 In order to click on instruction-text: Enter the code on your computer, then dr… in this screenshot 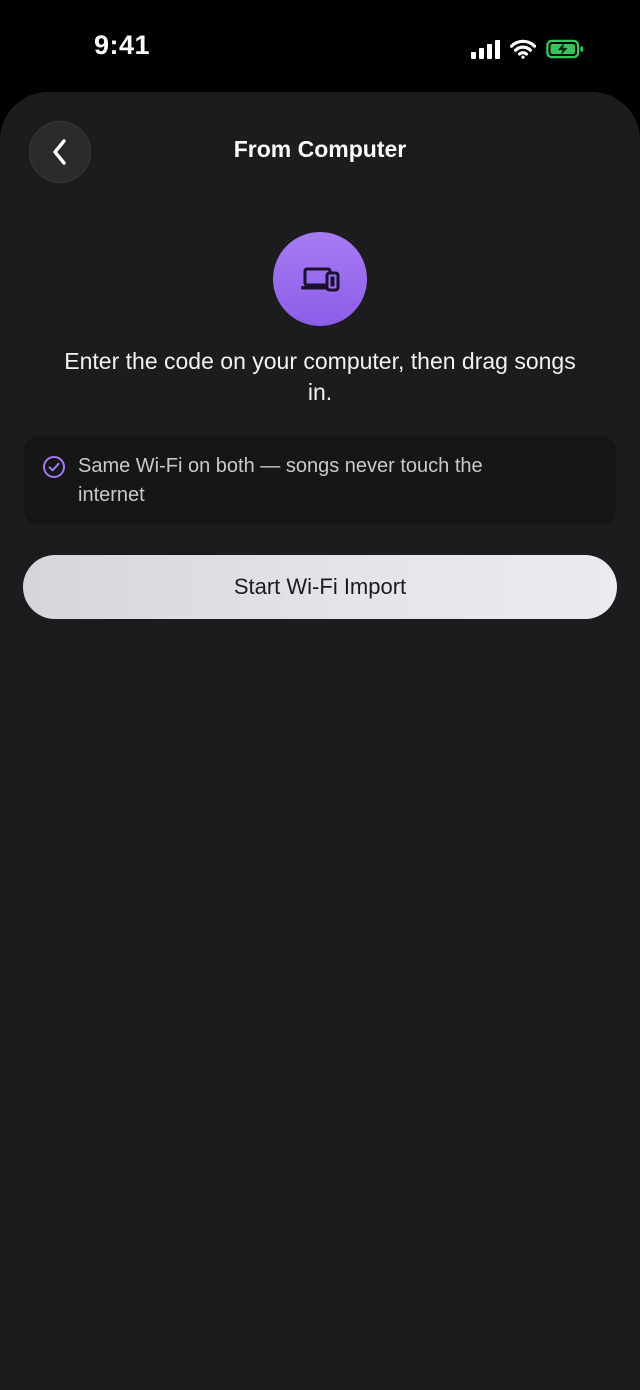, I will do `click(320, 376)`.